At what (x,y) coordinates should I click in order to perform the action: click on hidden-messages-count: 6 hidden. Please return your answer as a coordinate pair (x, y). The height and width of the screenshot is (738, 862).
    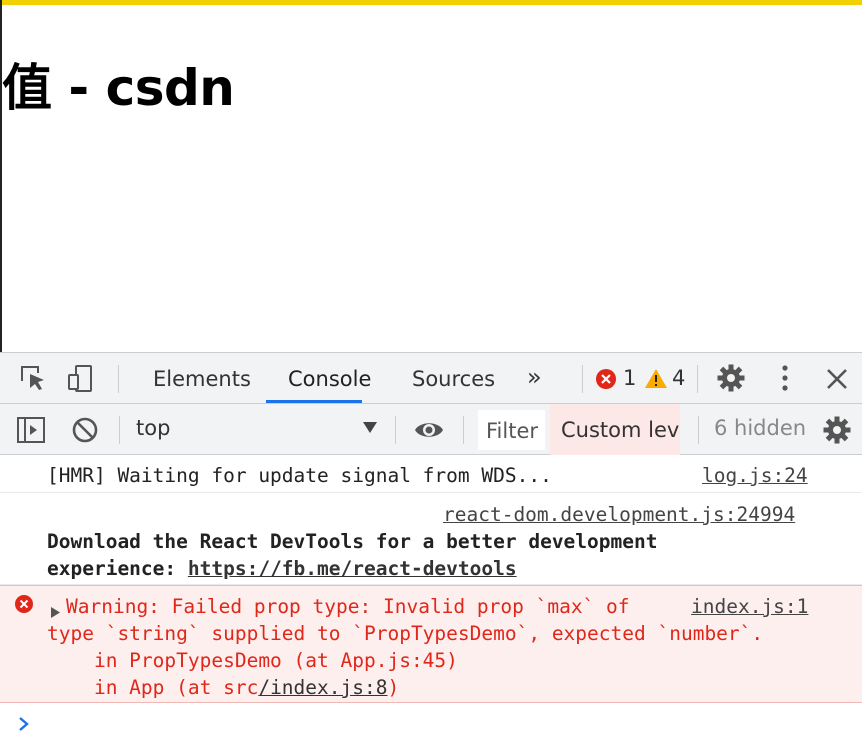
    Looking at the image, I should click on (760, 428).